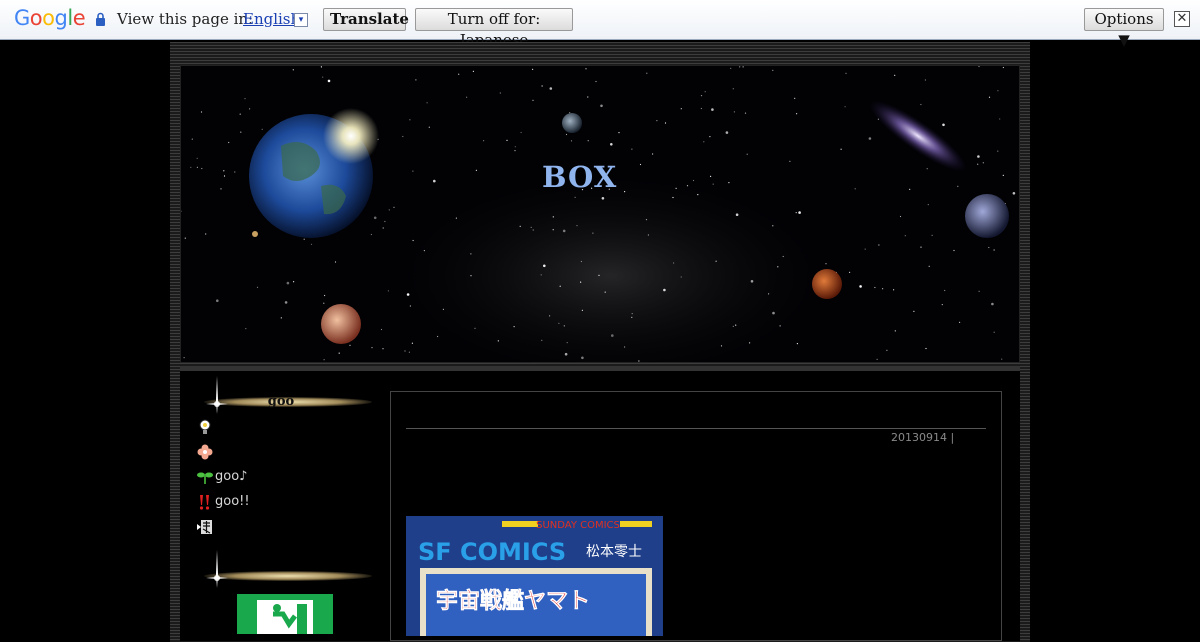  What do you see at coordinates (1124, 28) in the screenshot?
I see `options-button: Options ▼` at bounding box center [1124, 28].